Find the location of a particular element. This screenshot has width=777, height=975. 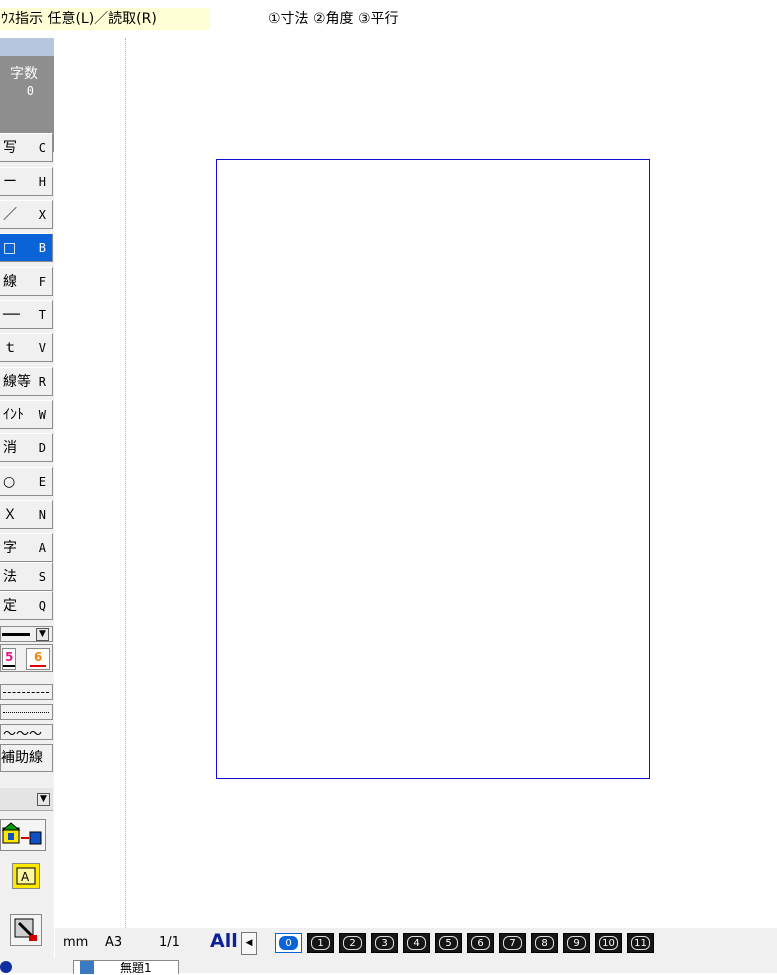

lower-panel-header: ▼ is located at coordinates (26, 799).